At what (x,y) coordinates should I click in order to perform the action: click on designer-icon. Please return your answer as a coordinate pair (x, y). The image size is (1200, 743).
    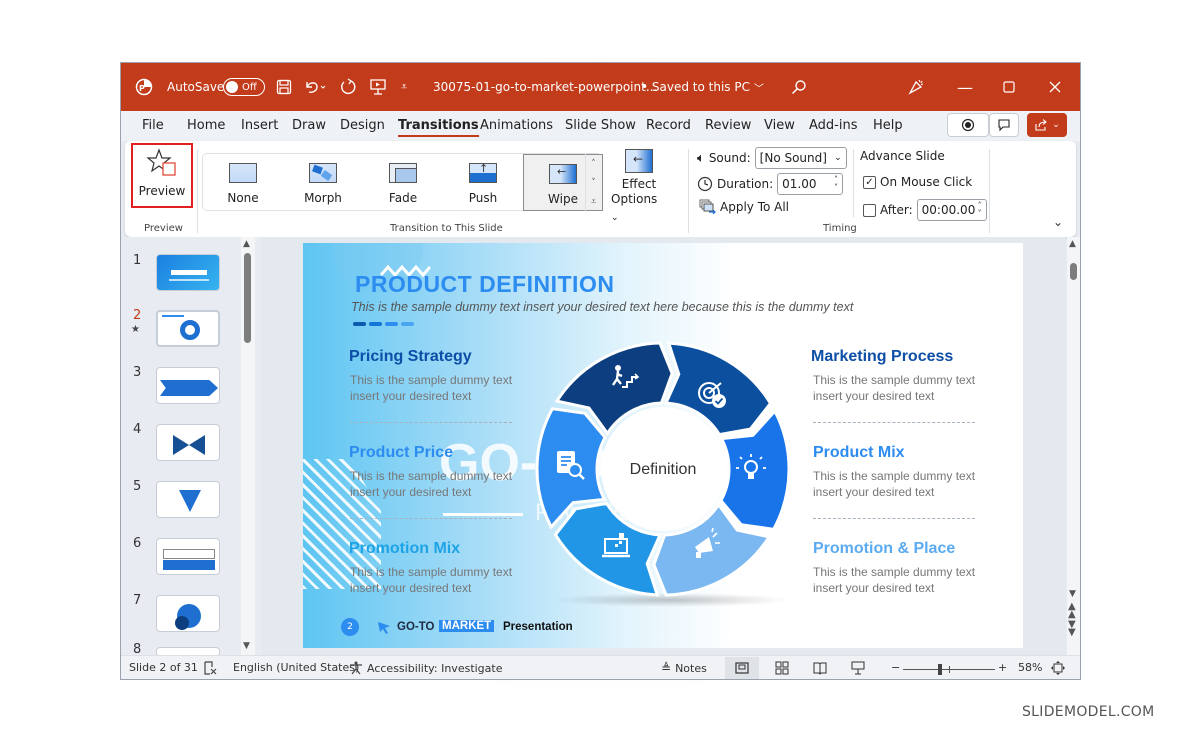
    Looking at the image, I should click on (916, 87).